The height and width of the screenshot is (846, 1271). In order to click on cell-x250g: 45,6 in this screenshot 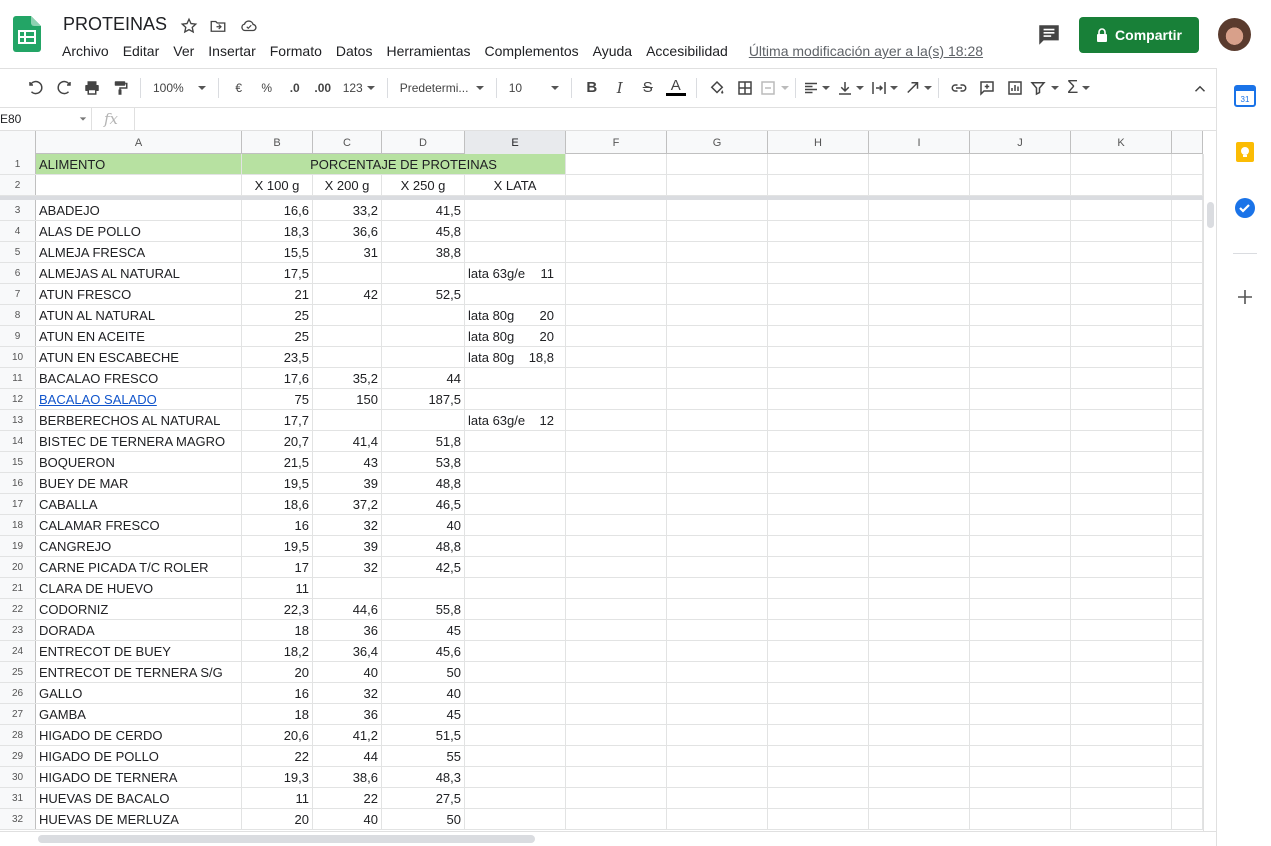, I will do `click(423, 651)`.